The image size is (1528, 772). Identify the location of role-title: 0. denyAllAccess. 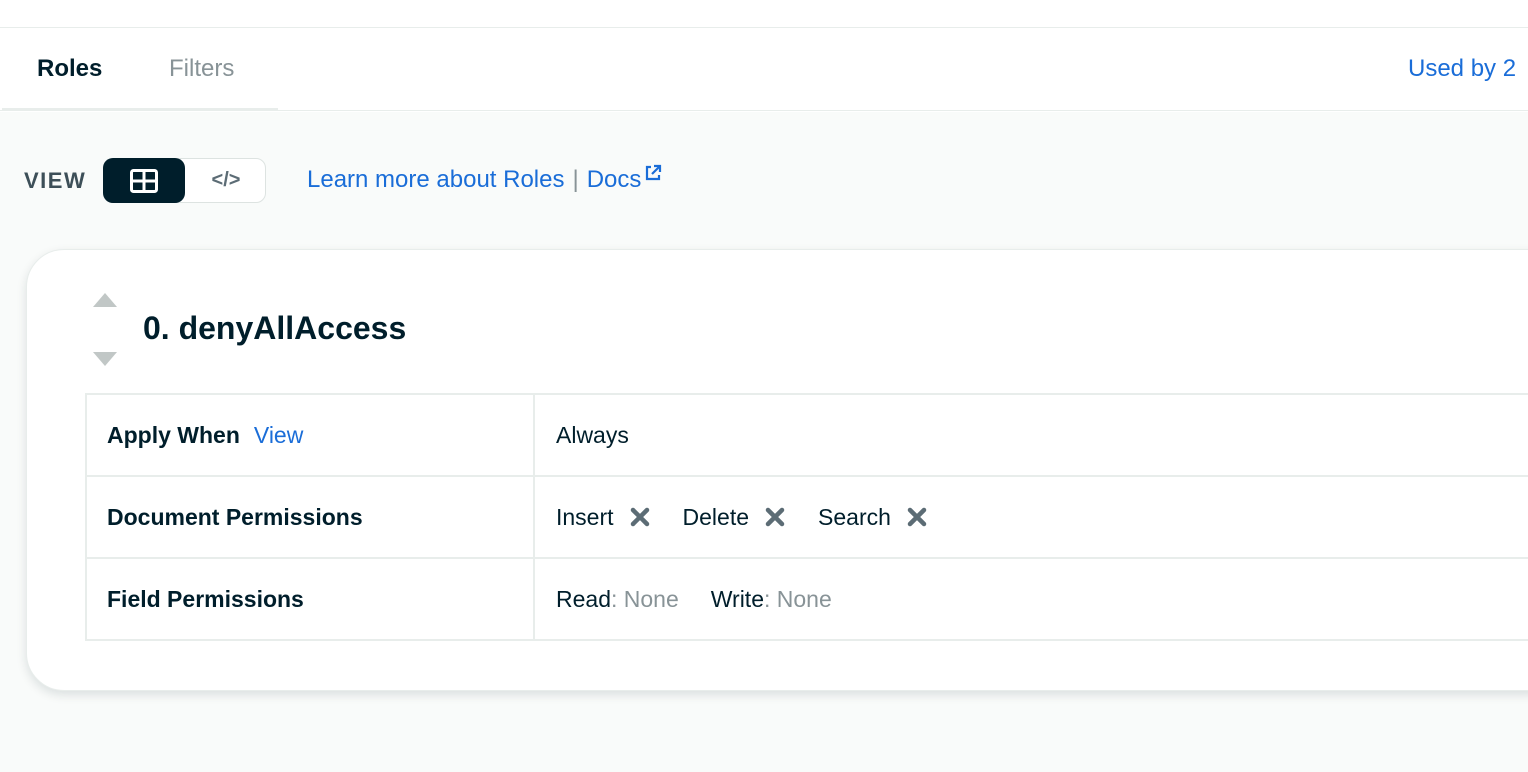
(275, 328).